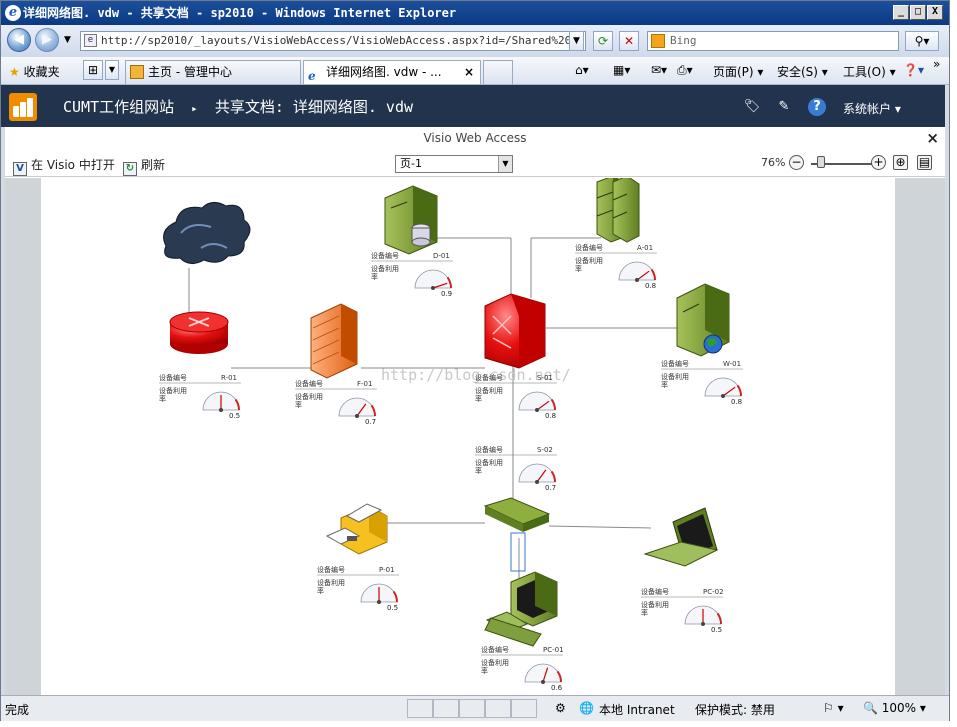 This screenshot has width=957, height=727. What do you see at coordinates (922, 708) in the screenshot?
I see `zoom-dropdown-icon: ▾` at bounding box center [922, 708].